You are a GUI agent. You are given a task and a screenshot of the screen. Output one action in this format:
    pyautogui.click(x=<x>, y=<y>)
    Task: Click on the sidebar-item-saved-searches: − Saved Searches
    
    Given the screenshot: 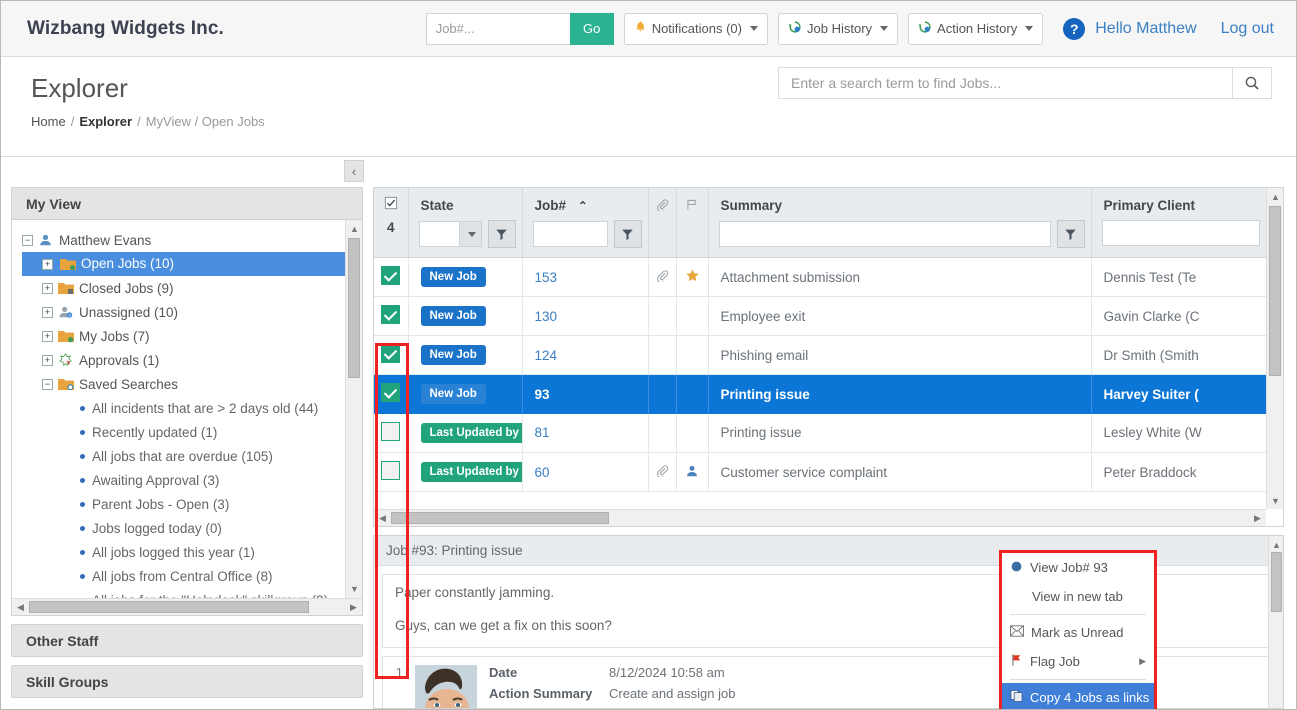 What is the action you would take?
    pyautogui.click(x=192, y=384)
    